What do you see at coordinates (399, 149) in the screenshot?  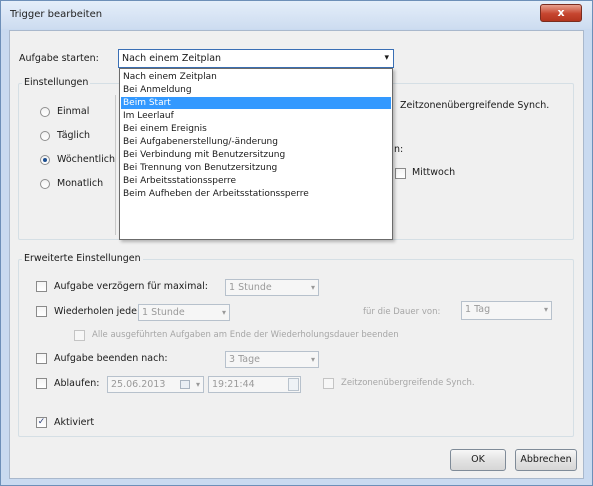 I see `settings-colon-fragment: n:` at bounding box center [399, 149].